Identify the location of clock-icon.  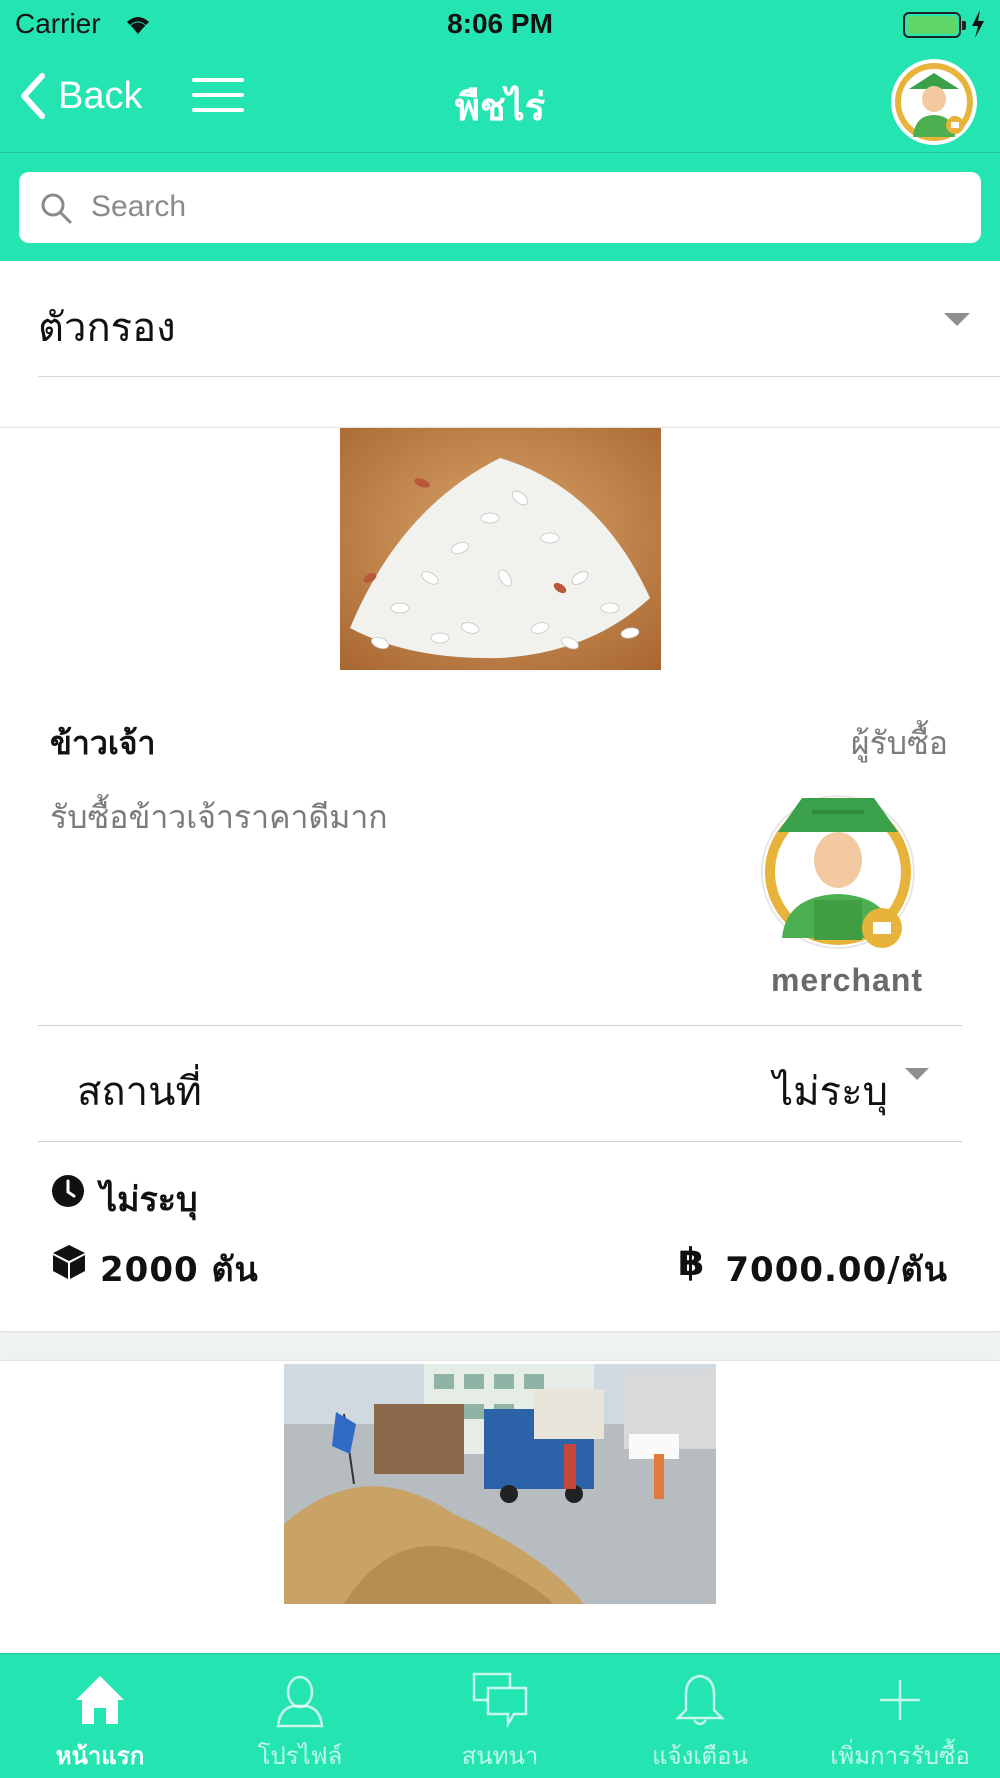
(68, 1191).